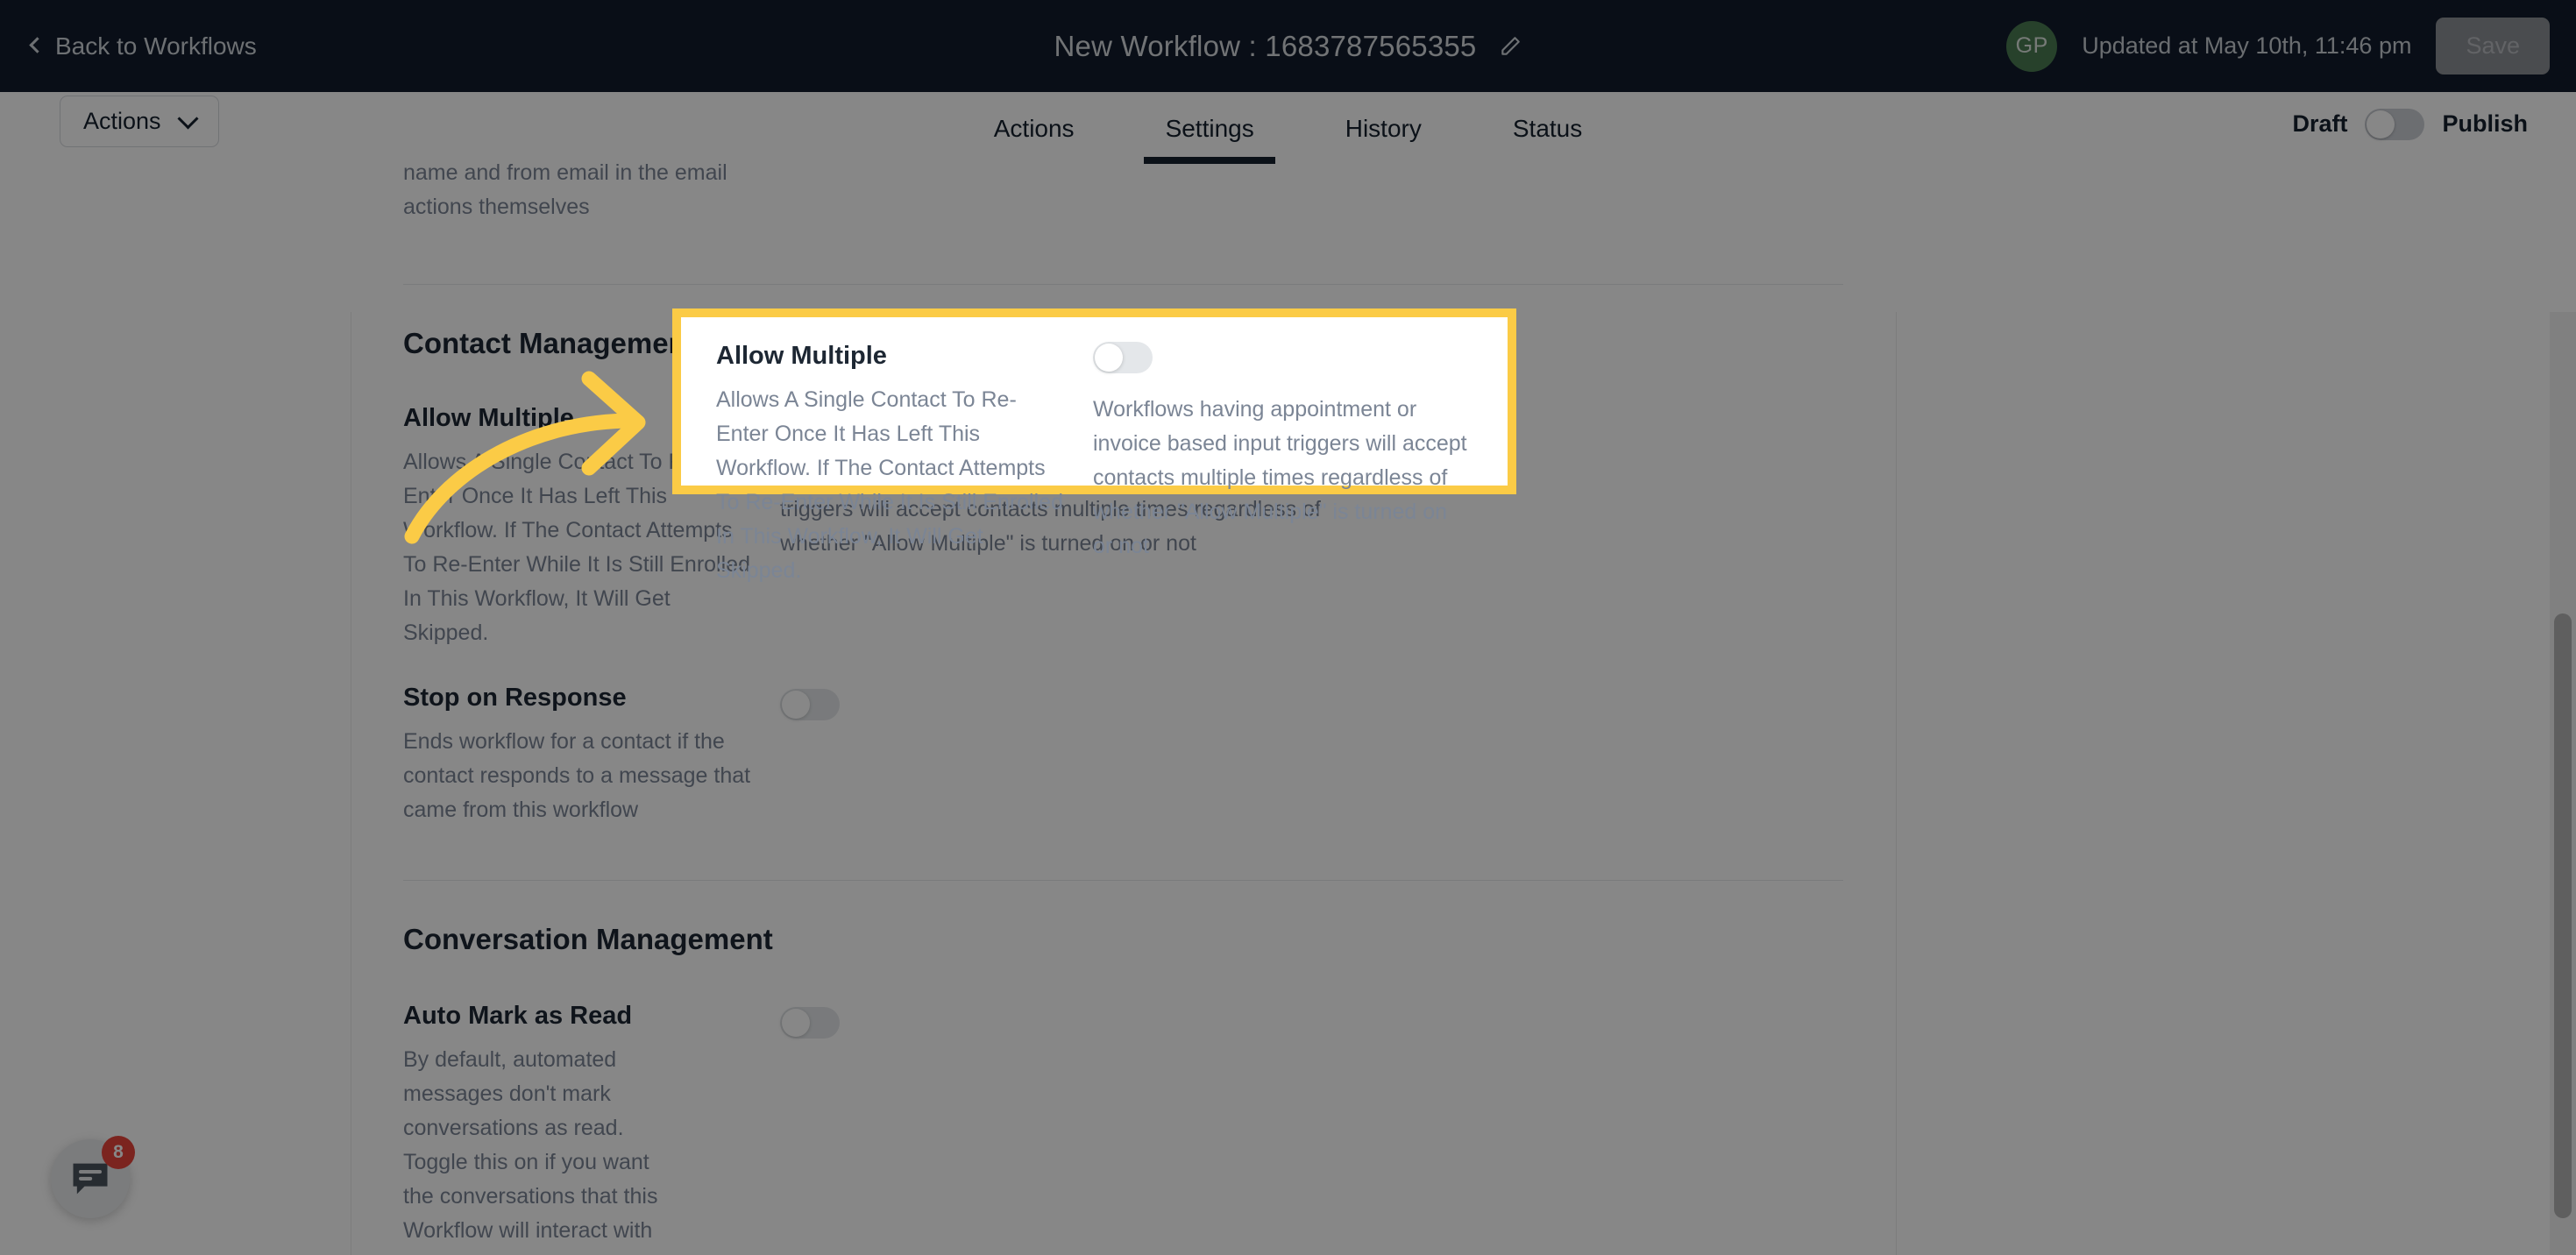 This screenshot has height=1255, width=2576. I want to click on draft-label: Draft, so click(2320, 123).